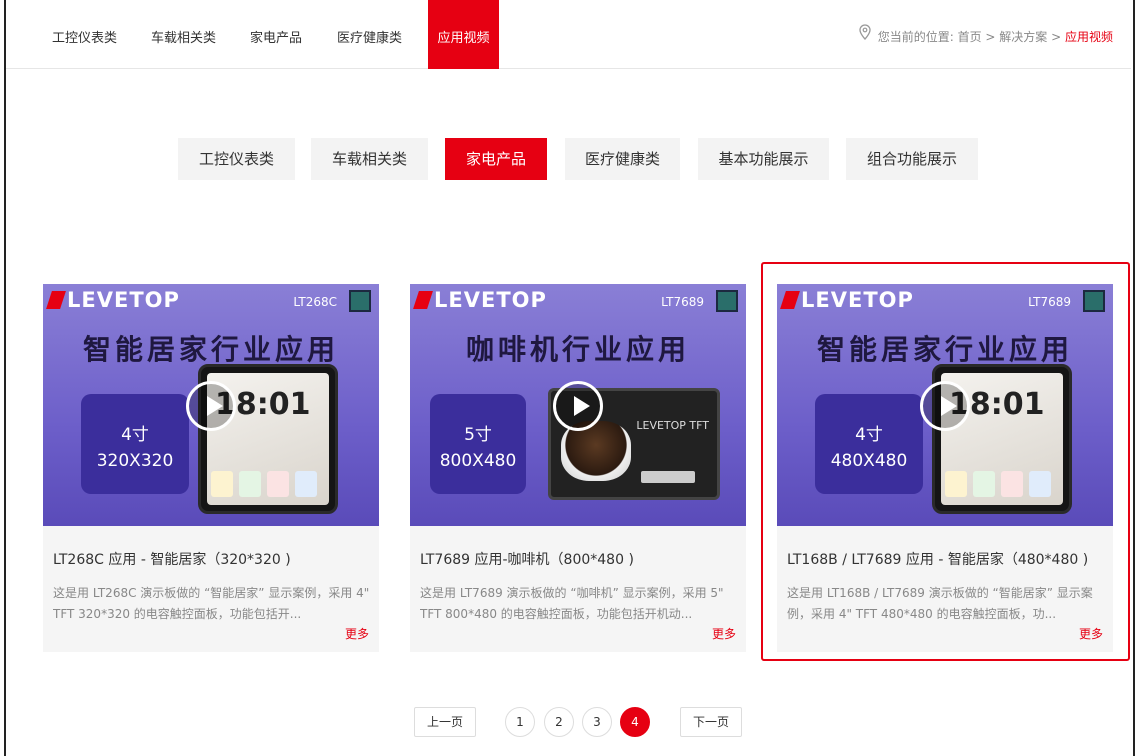 The image size is (1137, 756). What do you see at coordinates (236, 159) in the screenshot?
I see `tab-industrial: 工控仪表类` at bounding box center [236, 159].